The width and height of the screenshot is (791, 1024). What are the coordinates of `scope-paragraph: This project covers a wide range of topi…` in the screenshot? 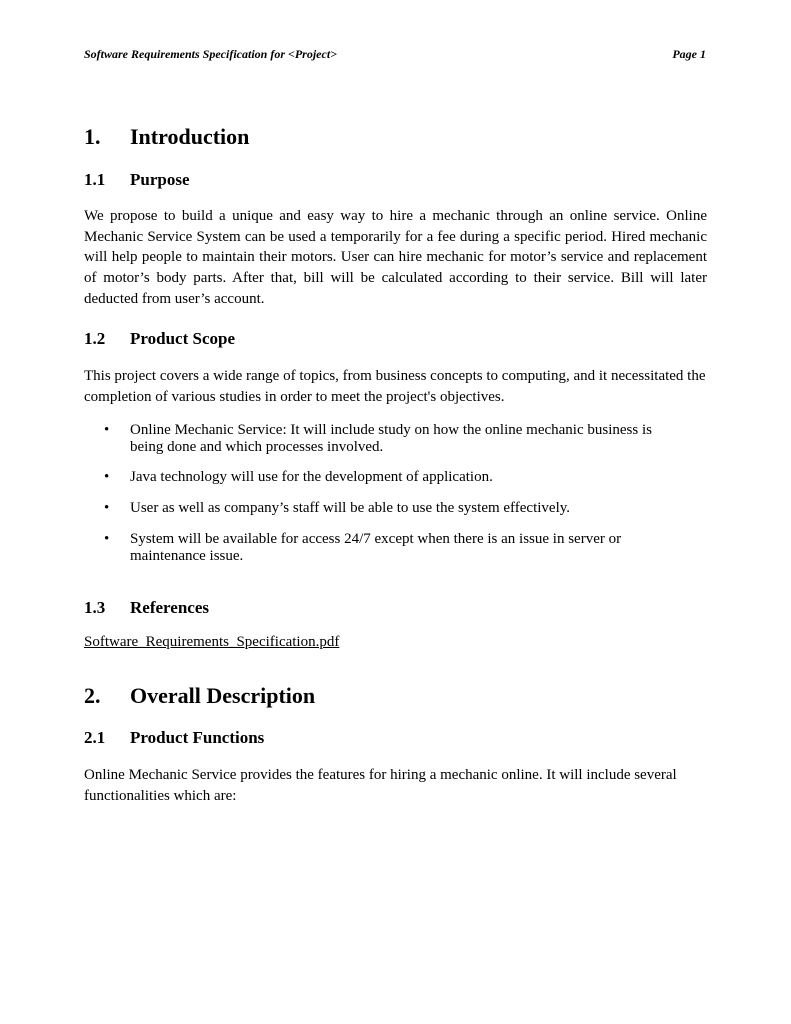 It's located at (395, 386).